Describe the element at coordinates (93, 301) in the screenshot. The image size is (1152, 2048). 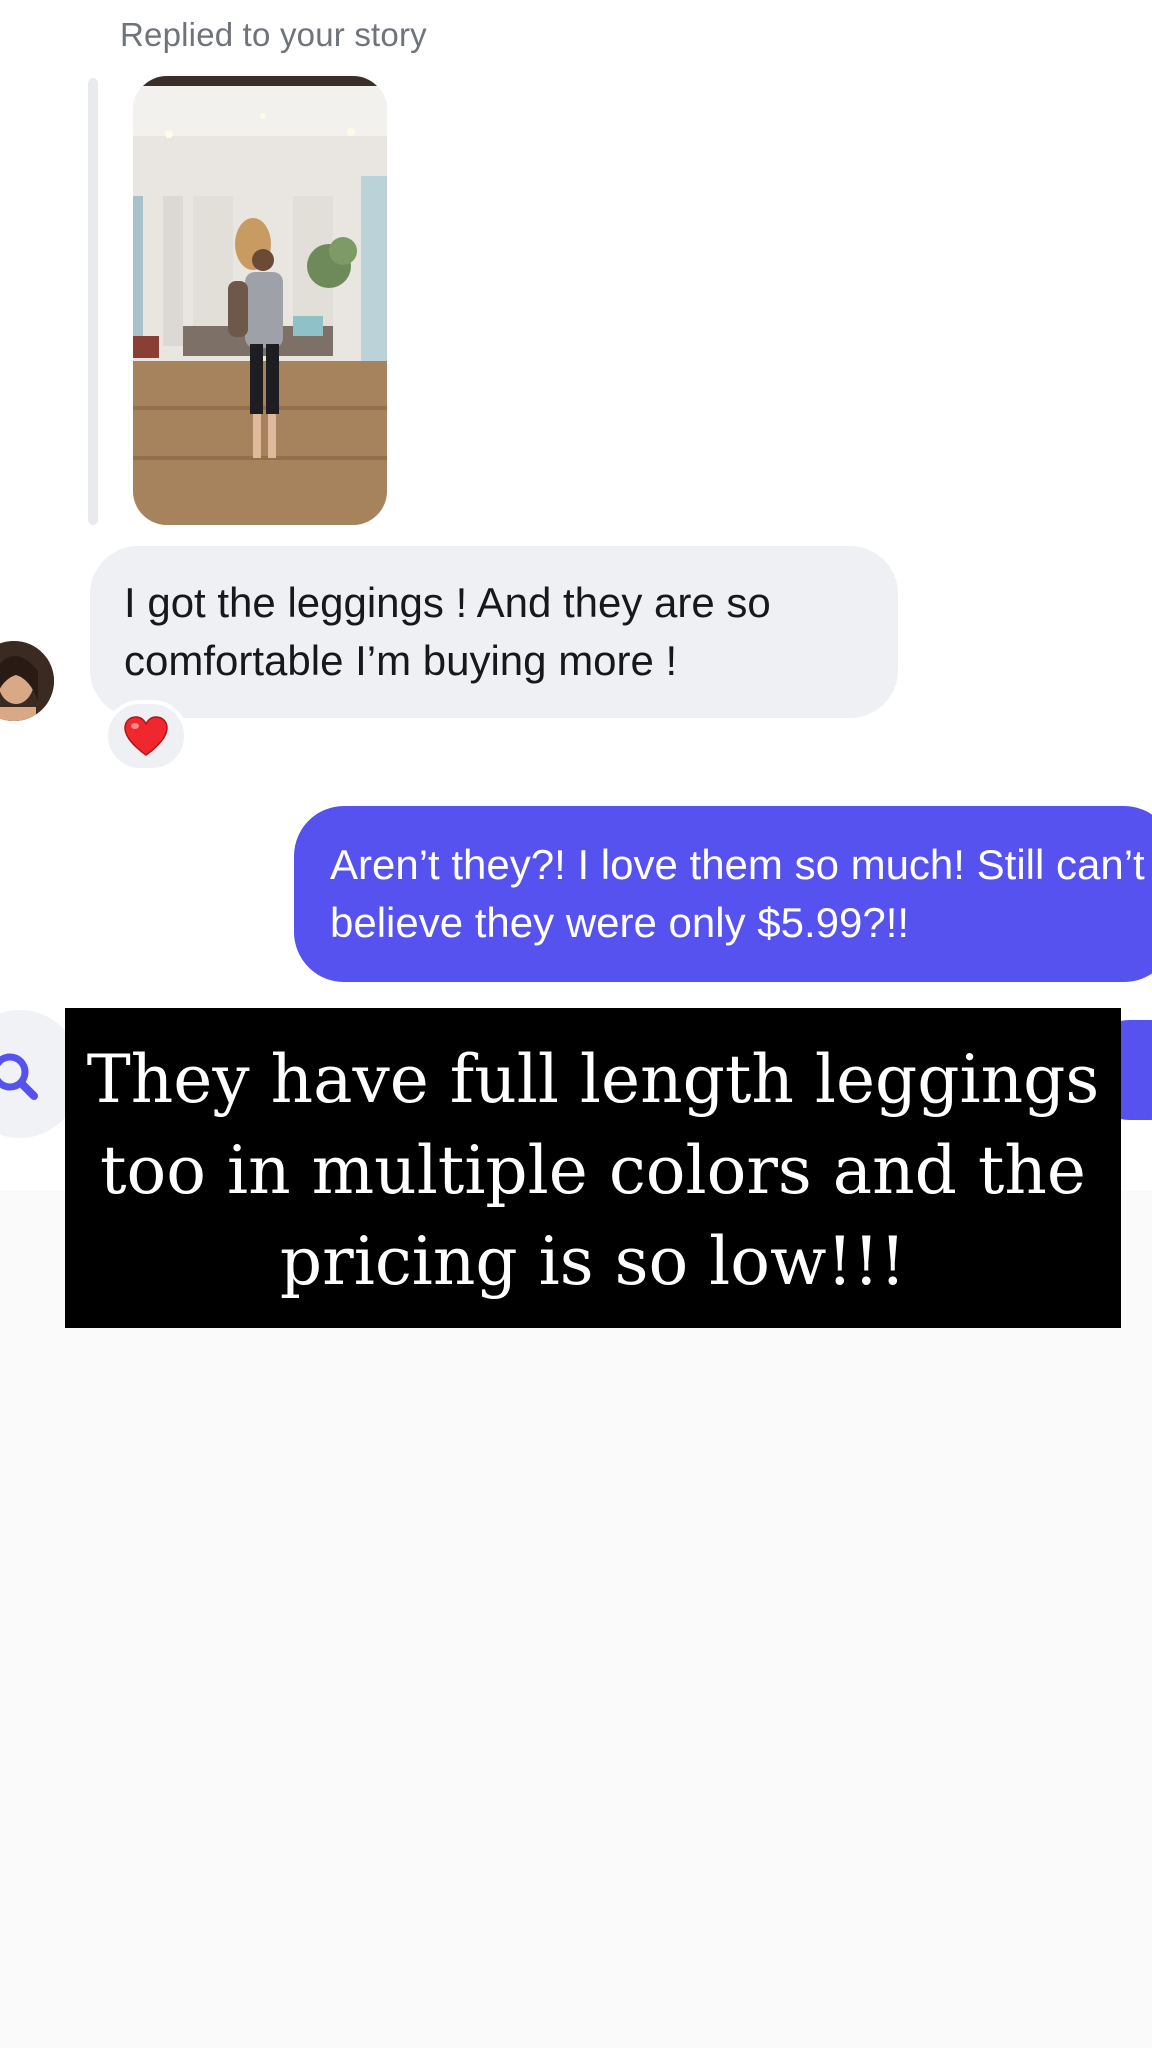
I see `reply-quote-bar` at that location.